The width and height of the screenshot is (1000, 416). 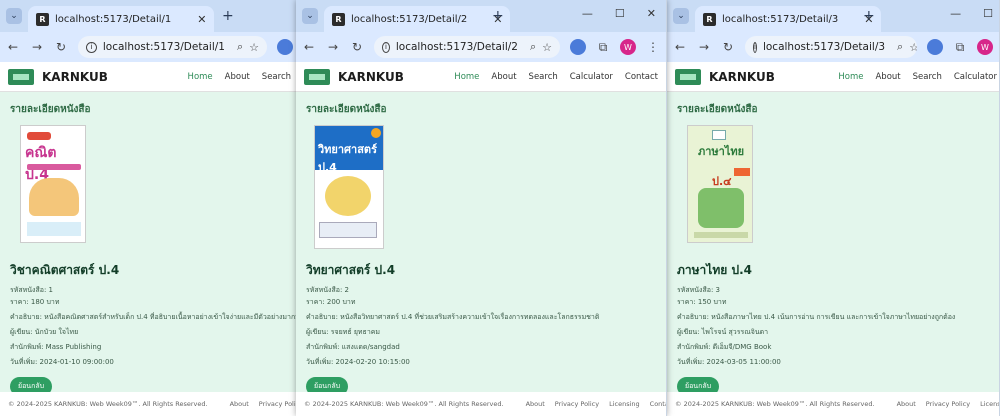 What do you see at coordinates (641, 77) in the screenshot?
I see `nav-contact: Contact` at bounding box center [641, 77].